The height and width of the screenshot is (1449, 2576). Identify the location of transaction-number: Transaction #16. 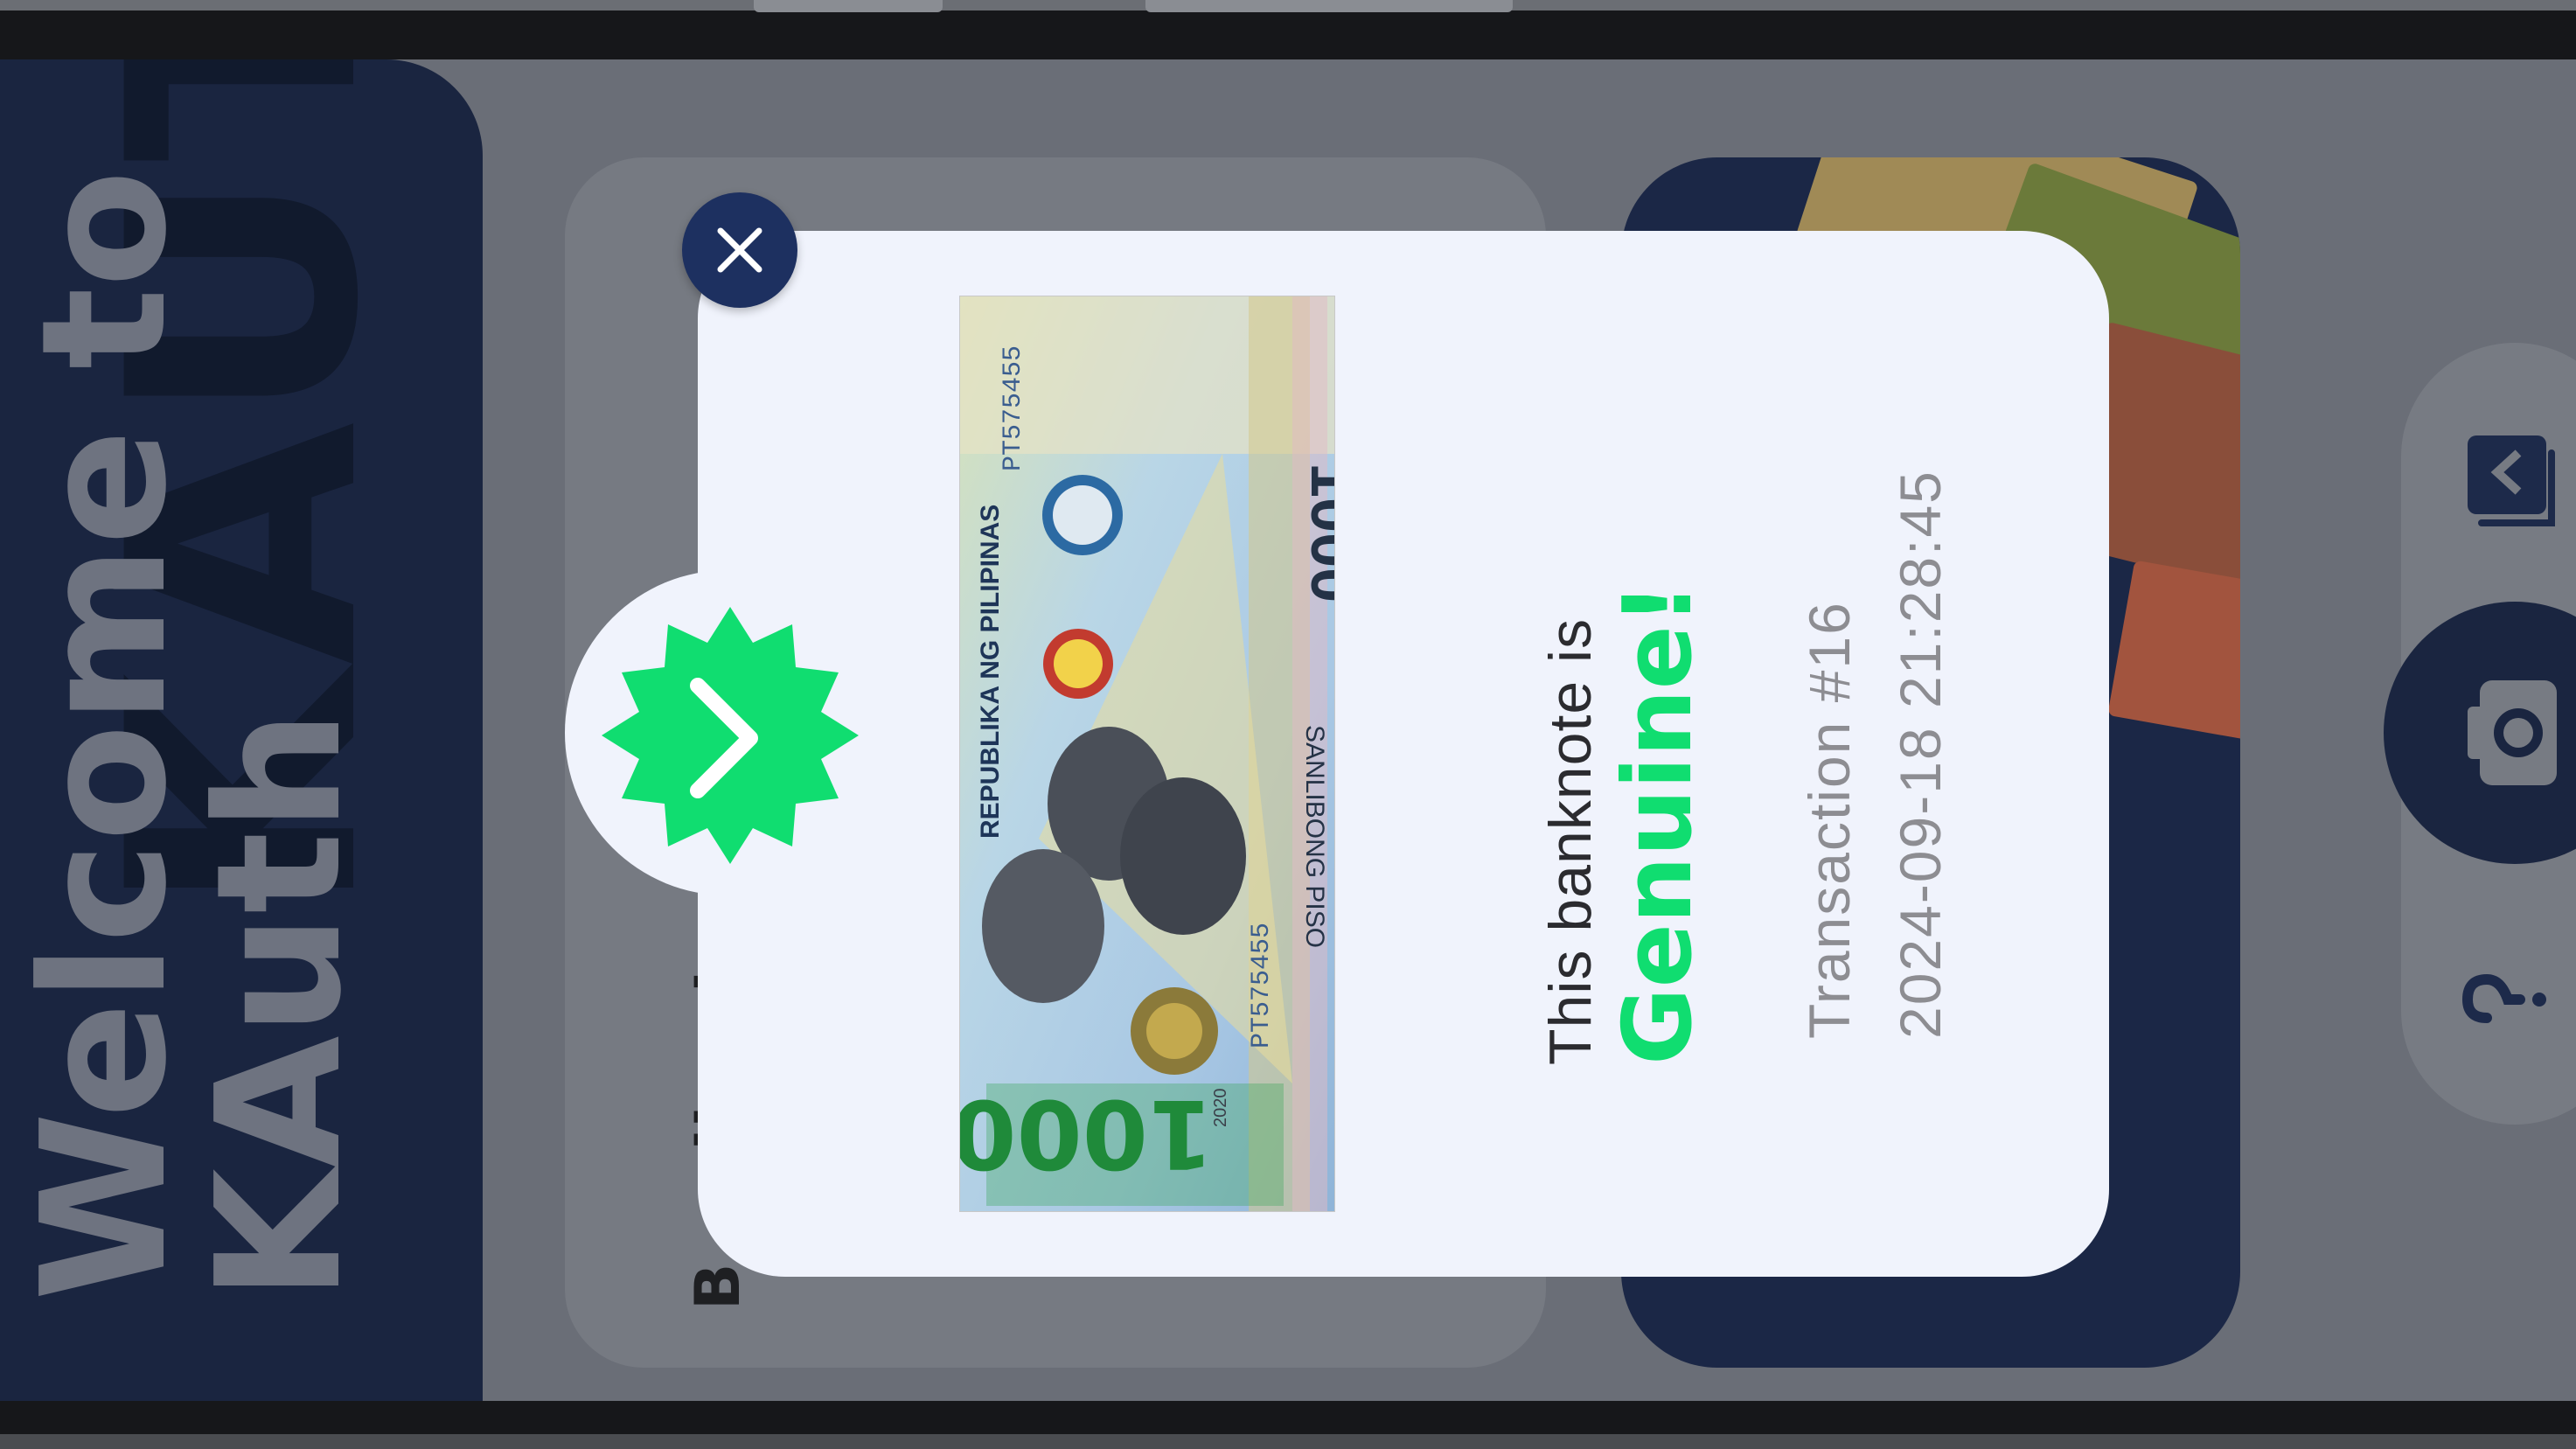
(1829, 820).